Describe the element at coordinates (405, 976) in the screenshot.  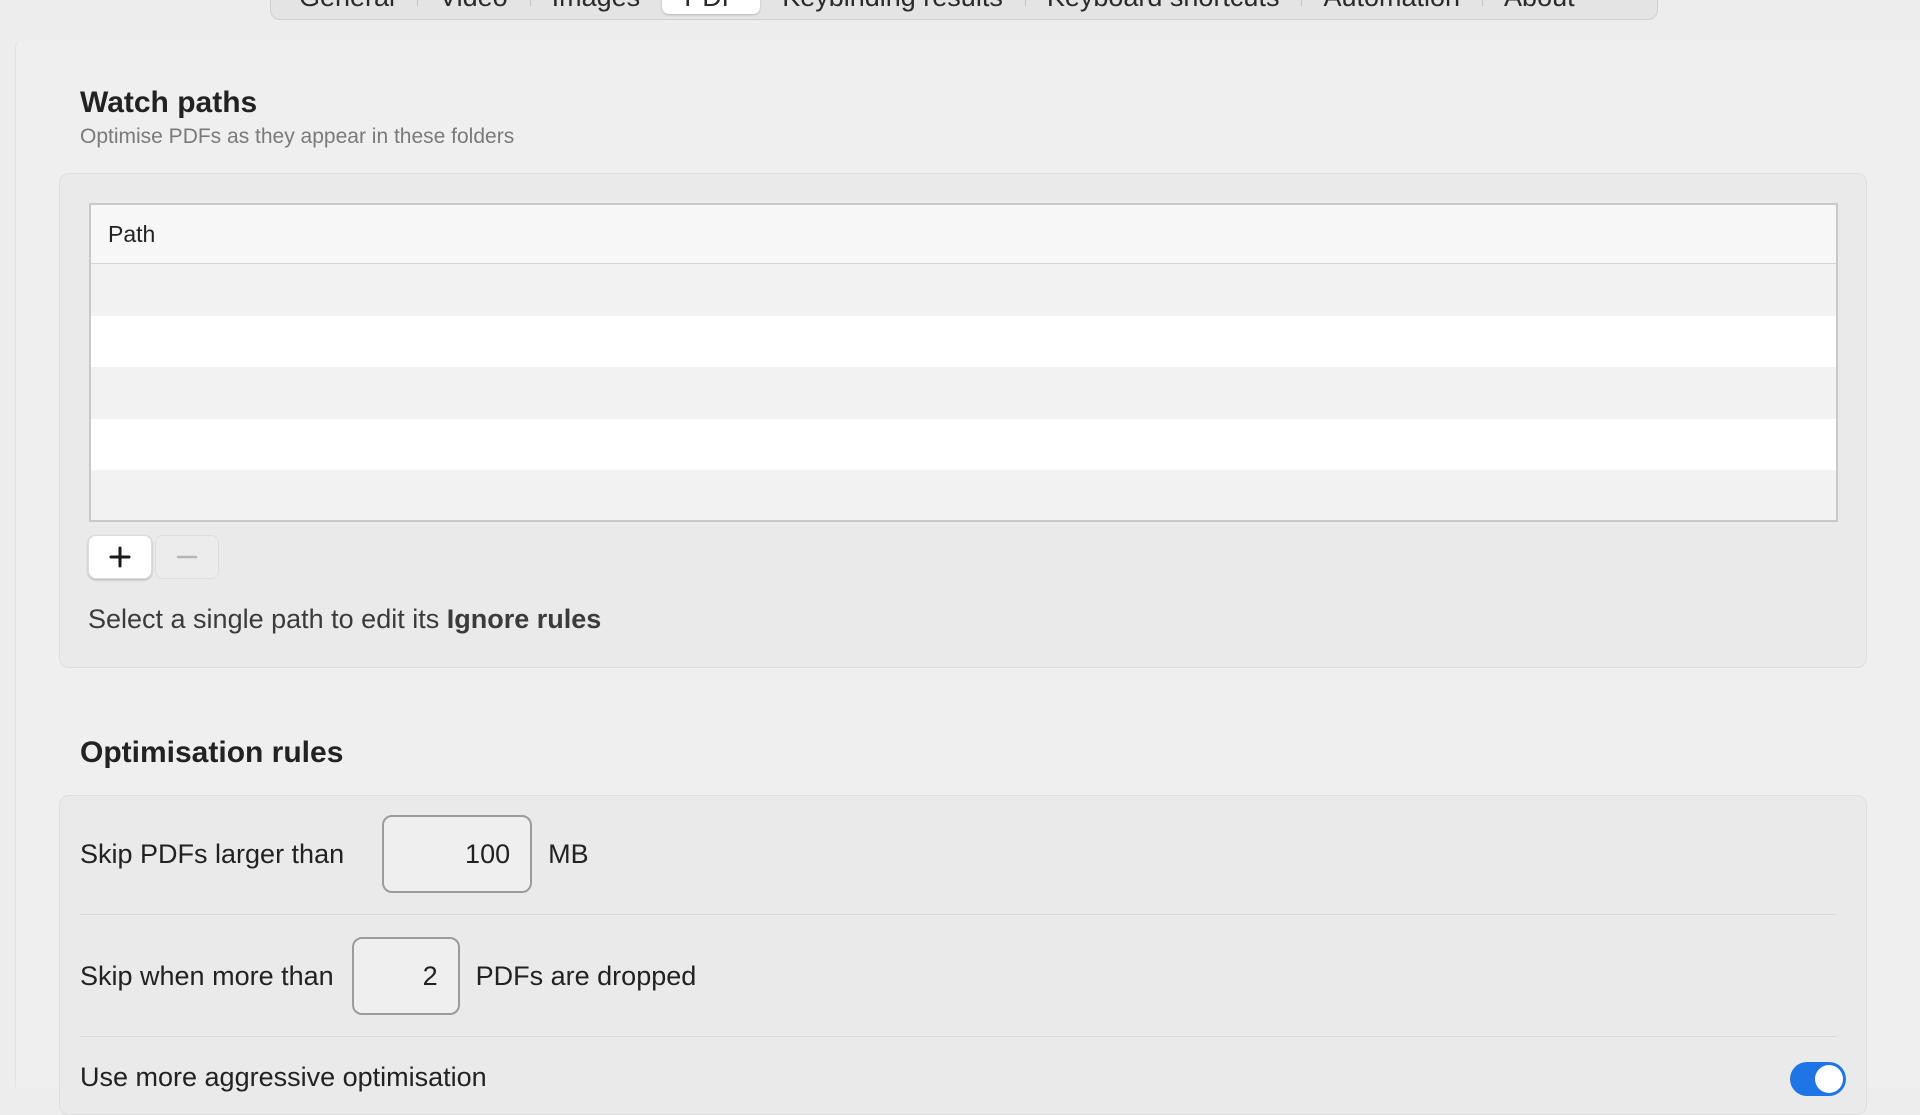
I see `max-count-field` at that location.